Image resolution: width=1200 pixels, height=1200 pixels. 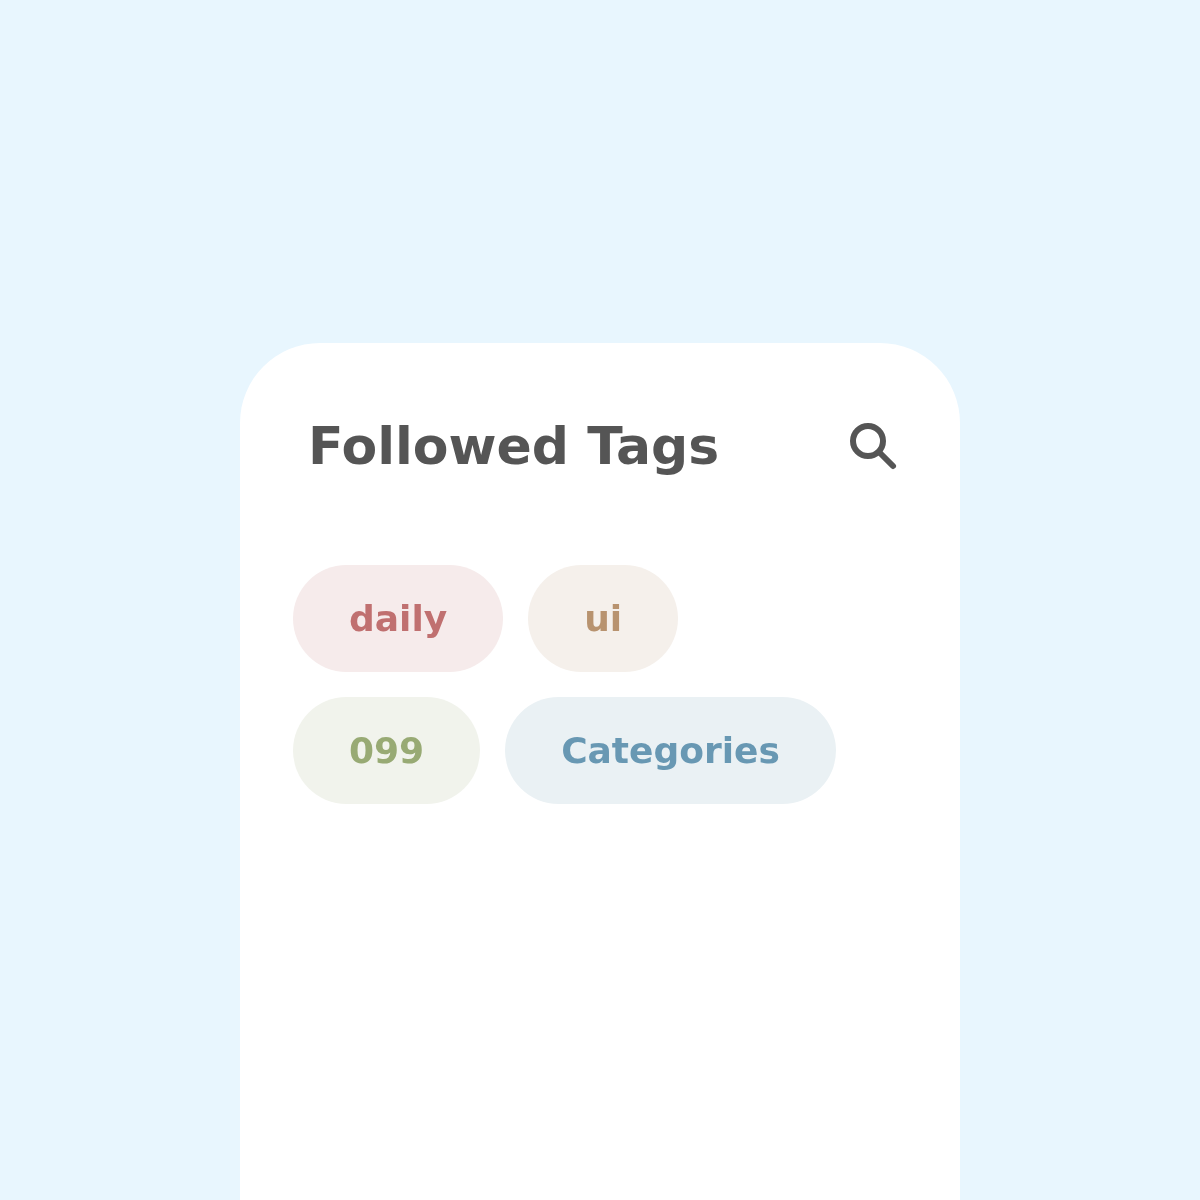 I want to click on tag-chip: 099, so click(x=387, y=751).